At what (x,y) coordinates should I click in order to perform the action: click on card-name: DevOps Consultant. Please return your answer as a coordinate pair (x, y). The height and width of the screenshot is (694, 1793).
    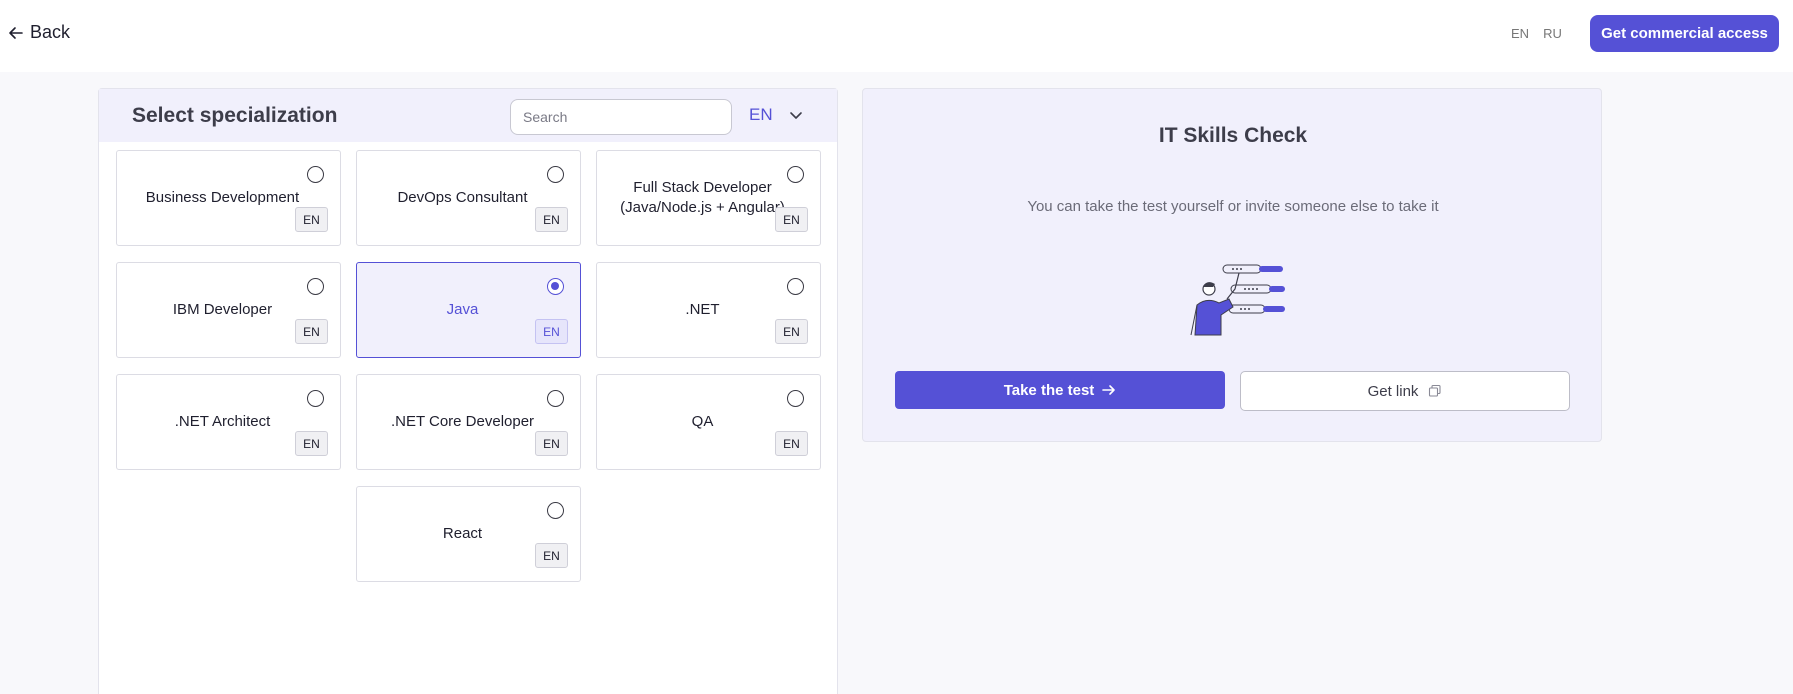
    Looking at the image, I should click on (462, 197).